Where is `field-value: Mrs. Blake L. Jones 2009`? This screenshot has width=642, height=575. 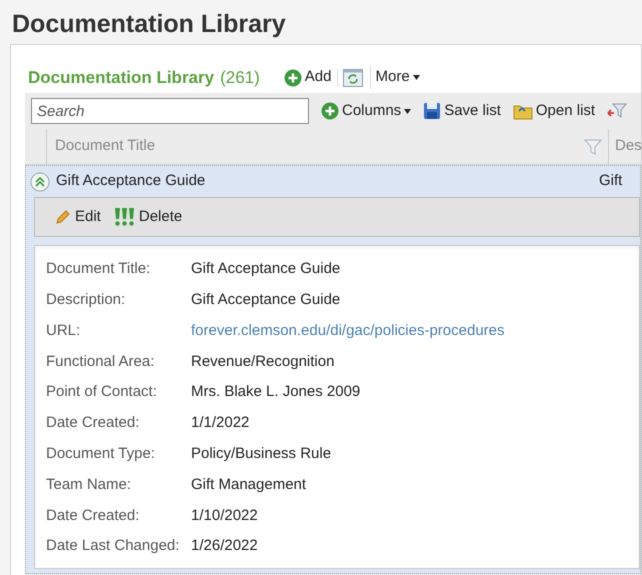 field-value: Mrs. Blake L. Jones 2009 is located at coordinates (275, 392).